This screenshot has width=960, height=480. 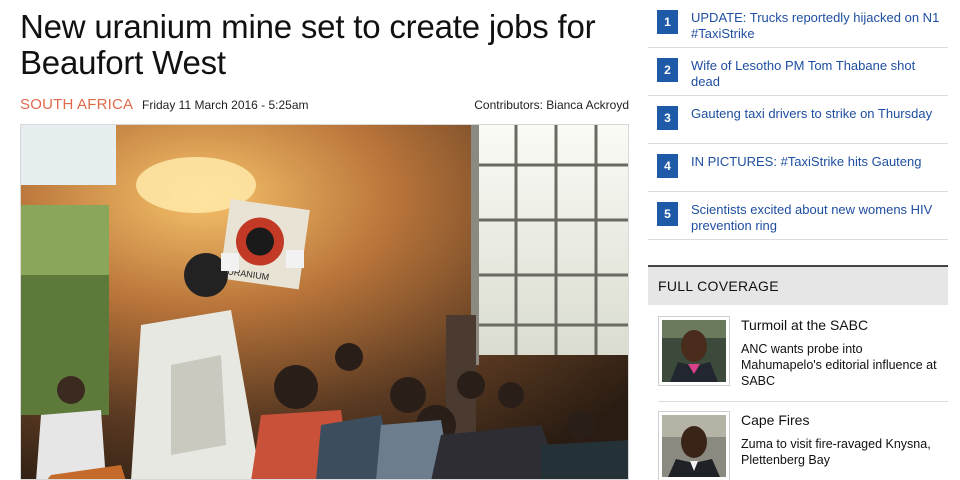 What do you see at coordinates (775, 420) in the screenshot?
I see `coverage-title: Cape Fires` at bounding box center [775, 420].